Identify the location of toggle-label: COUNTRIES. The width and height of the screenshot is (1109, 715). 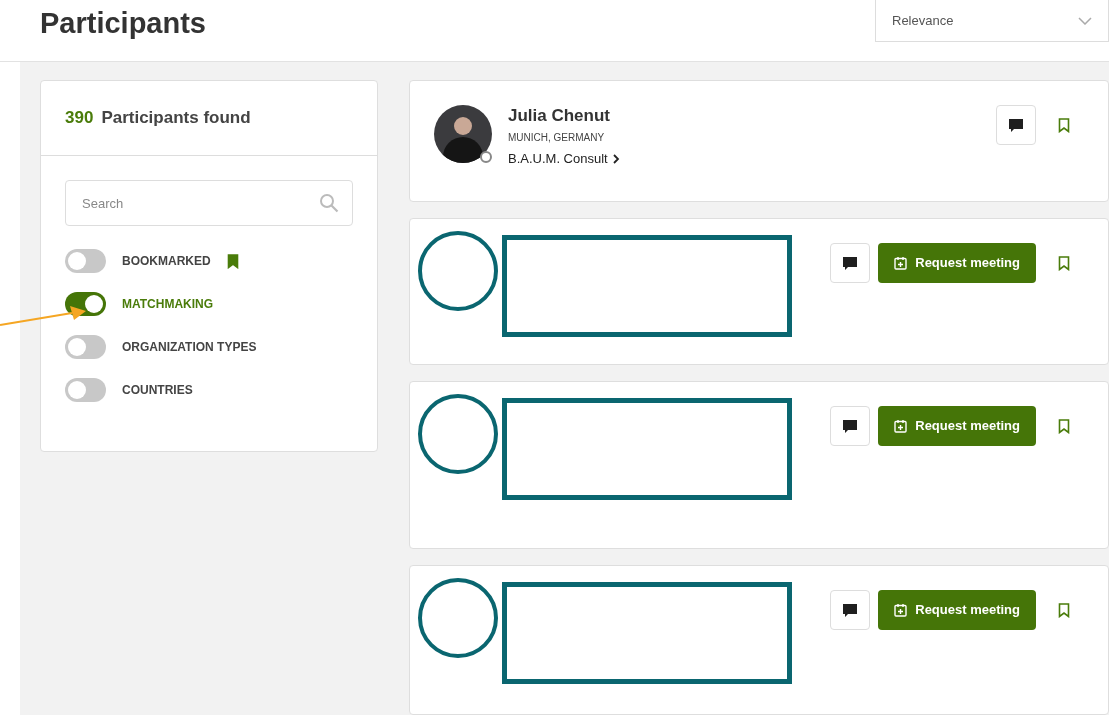
(157, 390).